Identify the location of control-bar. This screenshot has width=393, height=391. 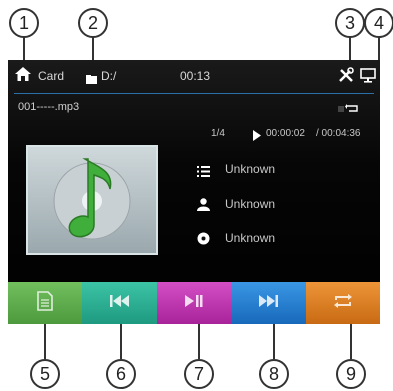
(194, 303).